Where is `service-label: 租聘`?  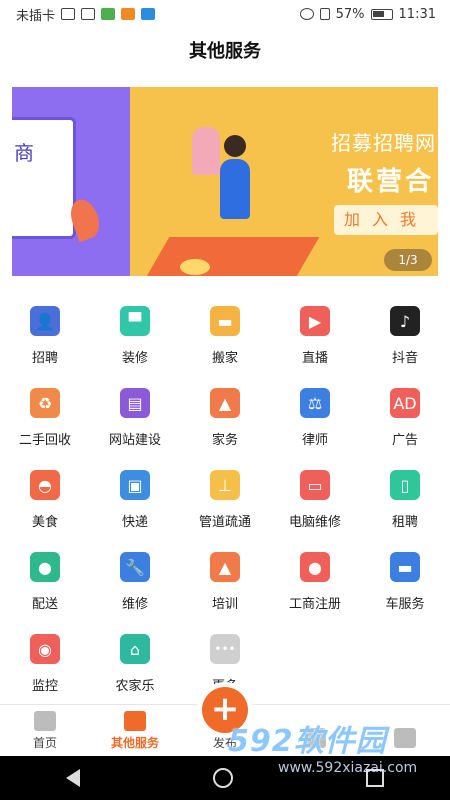 service-label: 租聘 is located at coordinates (404, 522).